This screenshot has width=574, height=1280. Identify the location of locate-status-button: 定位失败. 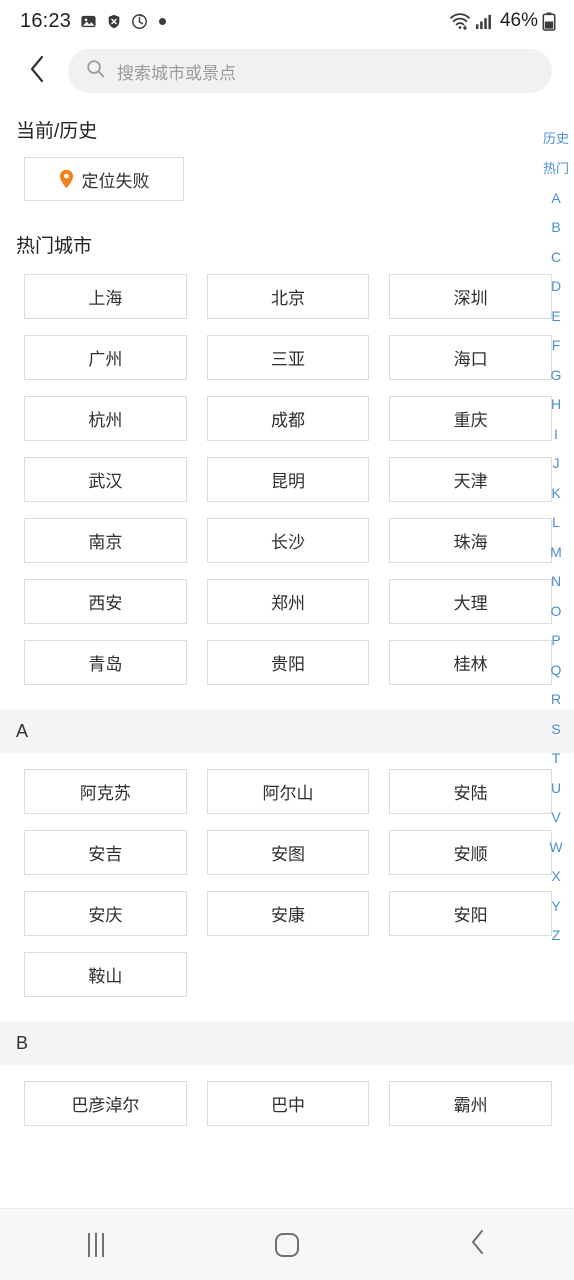
(104, 179).